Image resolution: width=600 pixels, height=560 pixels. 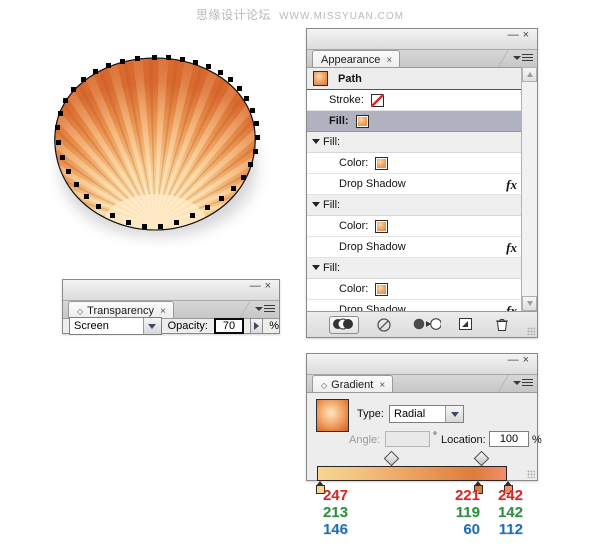 What do you see at coordinates (335, 529) in the screenshot?
I see `rgb-blue-value: 146` at bounding box center [335, 529].